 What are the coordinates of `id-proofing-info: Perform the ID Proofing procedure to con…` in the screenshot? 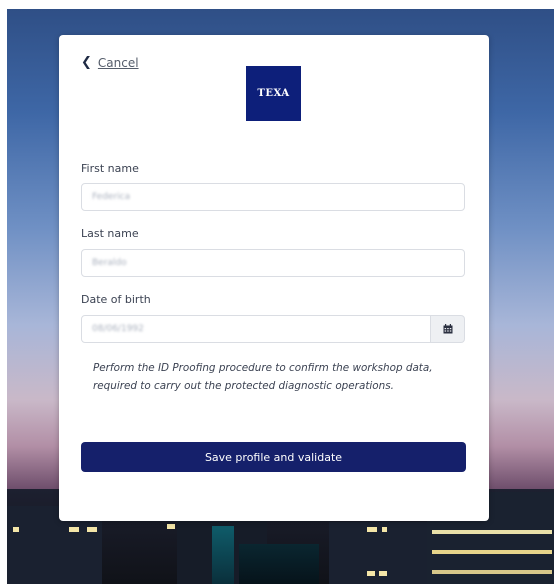 It's located at (263, 377).